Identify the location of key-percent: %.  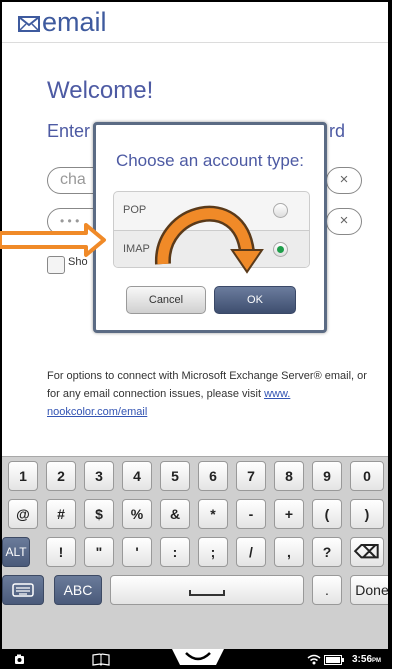
(137, 514).